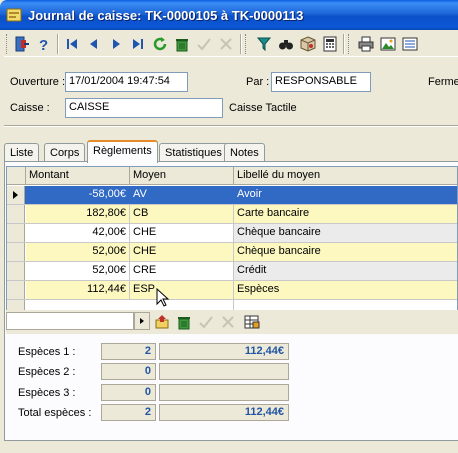 Image resolution: width=458 pixels, height=453 pixels. Describe the element at coordinates (264, 44) in the screenshot. I see `filter-icon` at that location.